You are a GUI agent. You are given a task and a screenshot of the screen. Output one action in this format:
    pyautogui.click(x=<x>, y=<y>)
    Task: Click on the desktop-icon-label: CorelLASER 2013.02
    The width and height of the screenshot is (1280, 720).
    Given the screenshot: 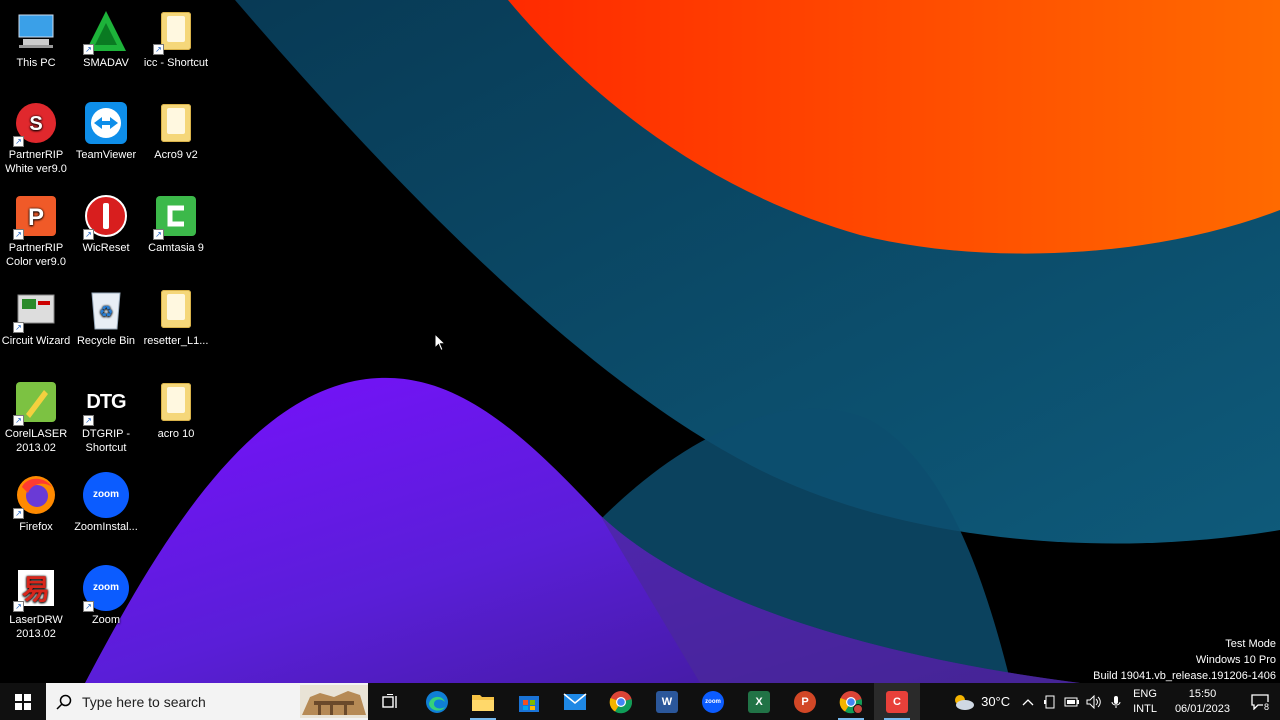 What is the action you would take?
    pyautogui.click(x=36, y=441)
    